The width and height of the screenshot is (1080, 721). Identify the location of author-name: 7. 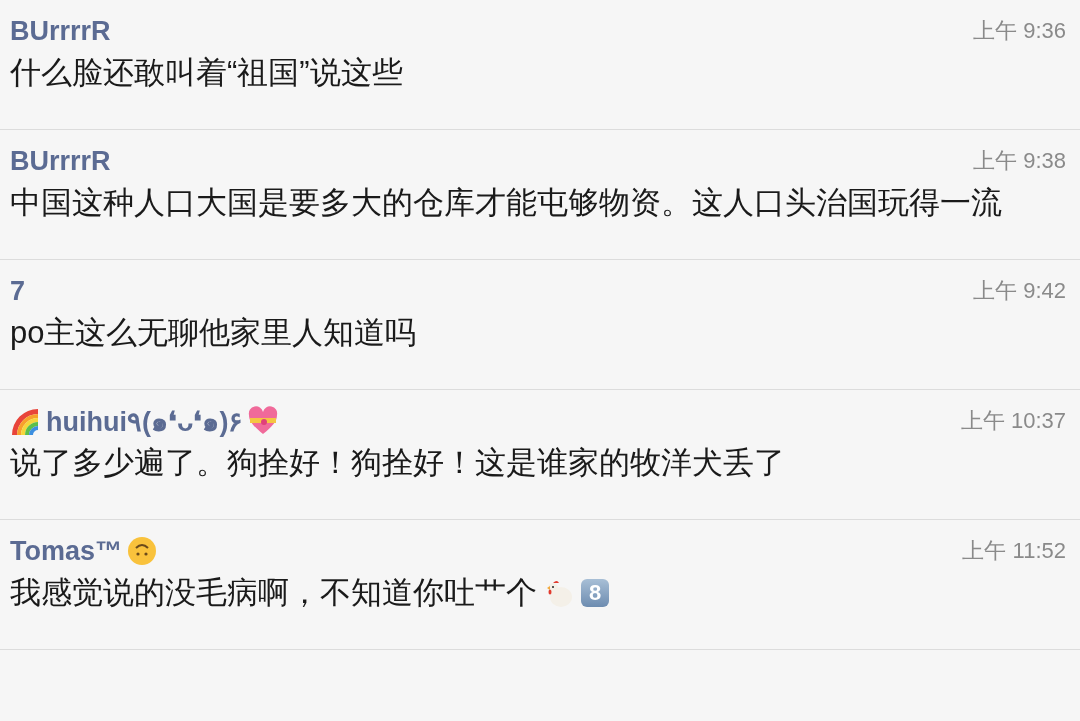
(18, 291).